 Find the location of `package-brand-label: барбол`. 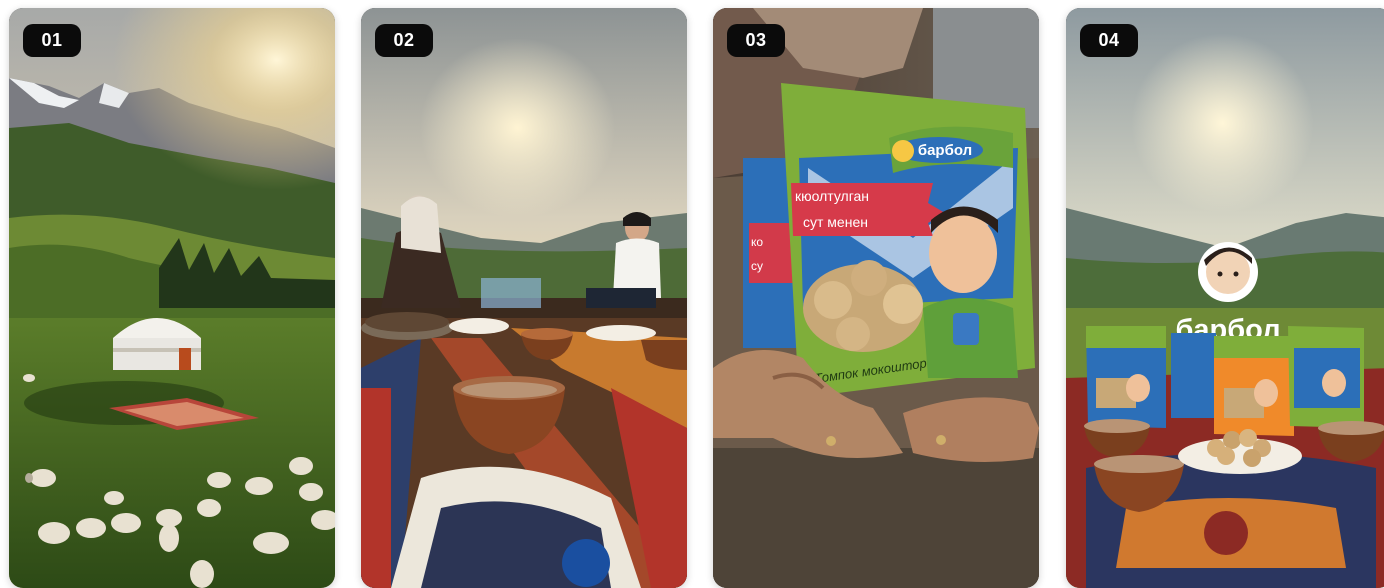

package-brand-label: барбол is located at coordinates (945, 150).